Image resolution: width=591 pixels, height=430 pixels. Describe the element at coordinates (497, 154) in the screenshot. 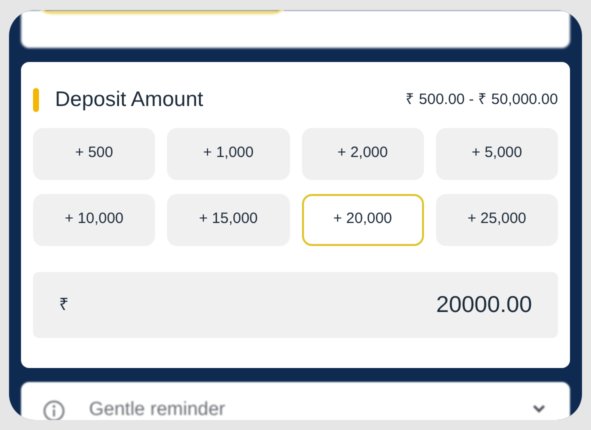

I see `amount-option: + 5,000` at that location.